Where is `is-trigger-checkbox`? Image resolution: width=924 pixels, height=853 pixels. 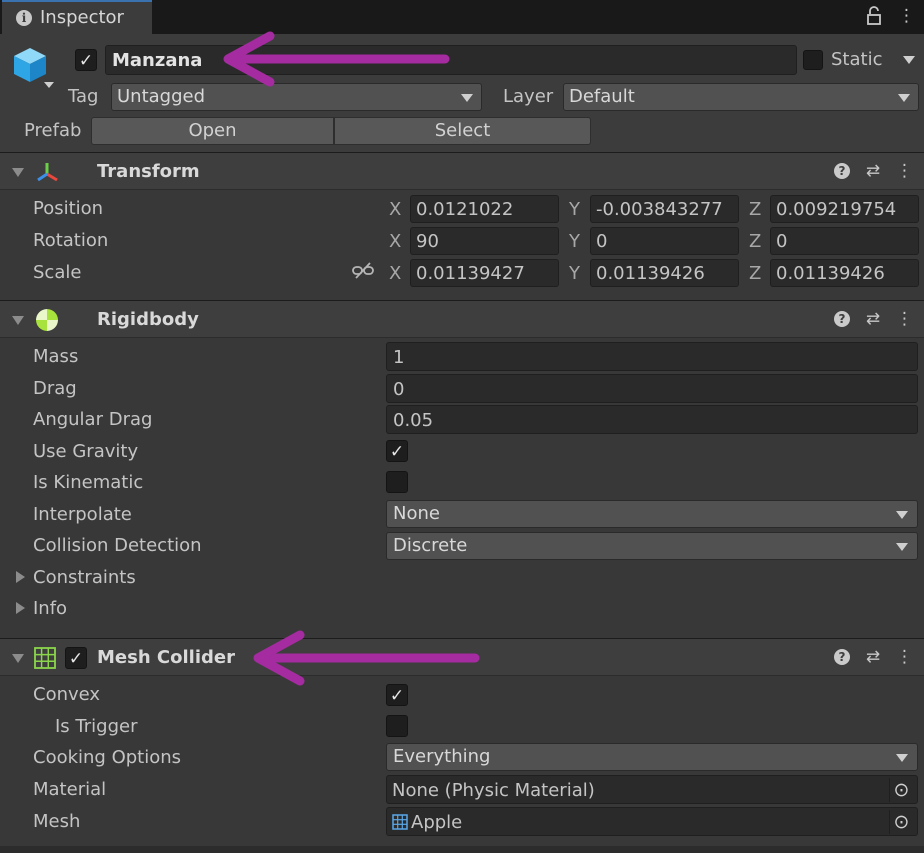
is-trigger-checkbox is located at coordinates (397, 726).